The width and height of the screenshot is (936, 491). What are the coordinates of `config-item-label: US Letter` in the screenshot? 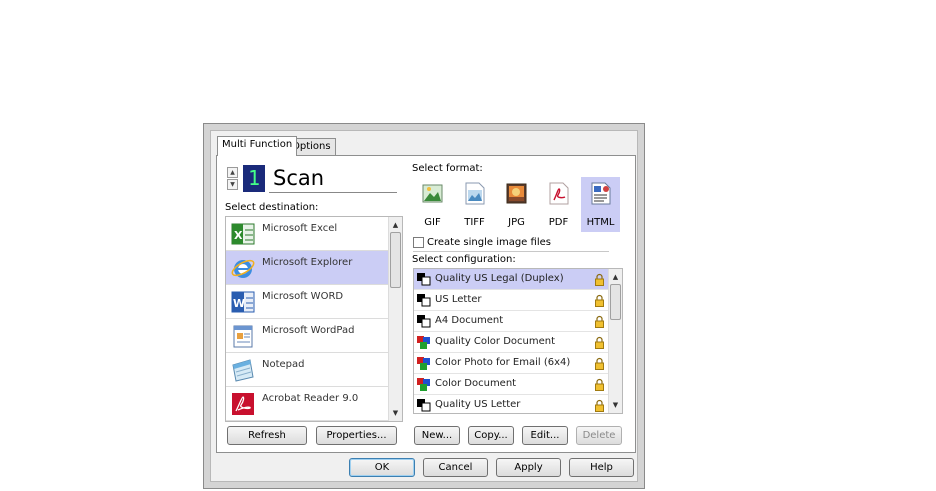 It's located at (458, 299).